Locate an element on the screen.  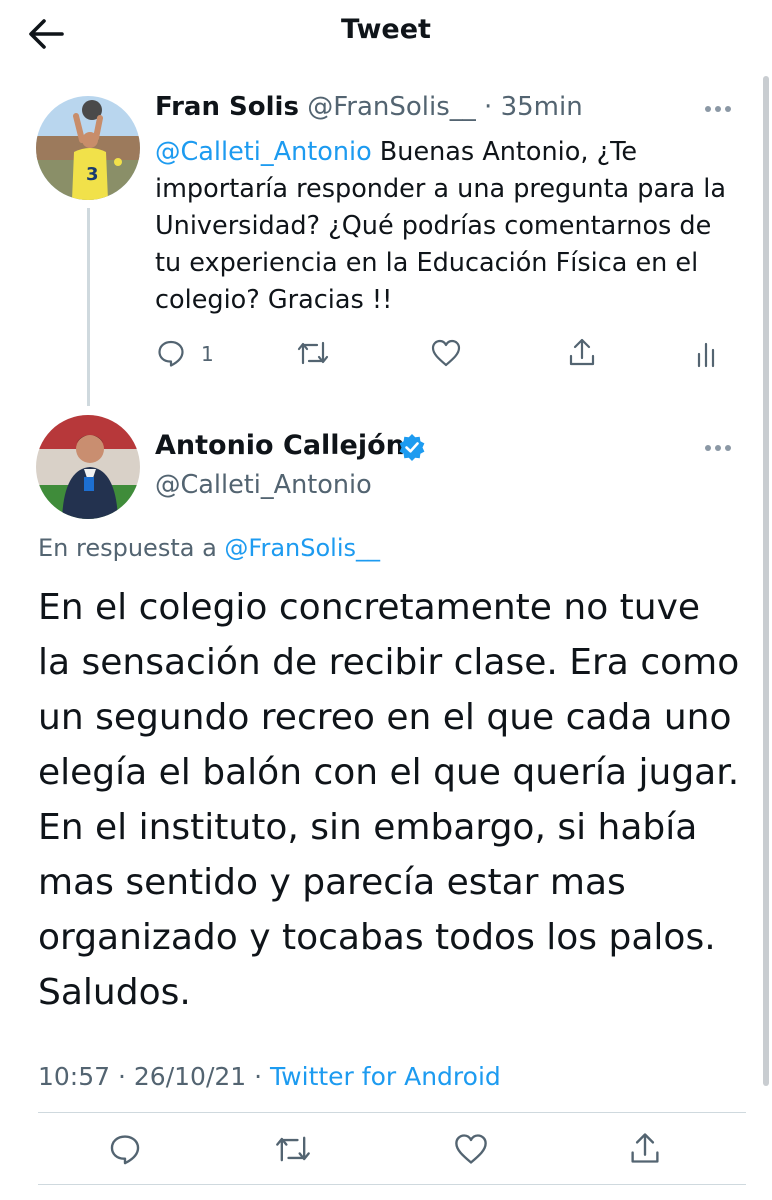
tweet-time: 10:57 is located at coordinates (74, 1076).